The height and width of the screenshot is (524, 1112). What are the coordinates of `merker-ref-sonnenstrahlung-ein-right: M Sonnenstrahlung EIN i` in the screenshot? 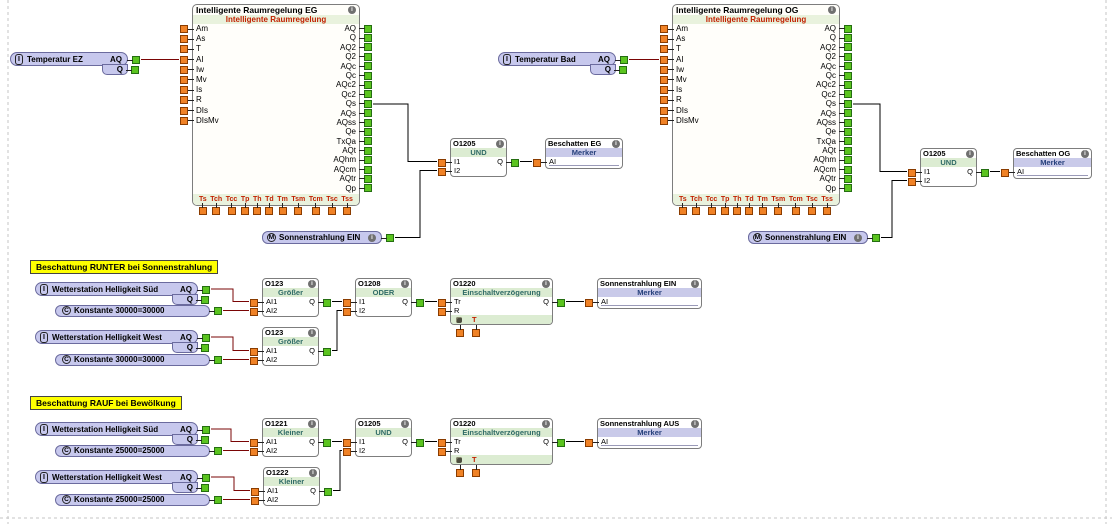 It's located at (814, 237).